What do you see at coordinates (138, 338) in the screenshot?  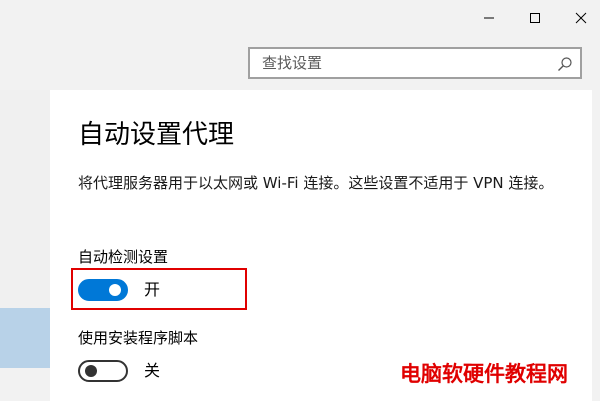 I see `use-setup-script-label: 使用安装程序脚本` at bounding box center [138, 338].